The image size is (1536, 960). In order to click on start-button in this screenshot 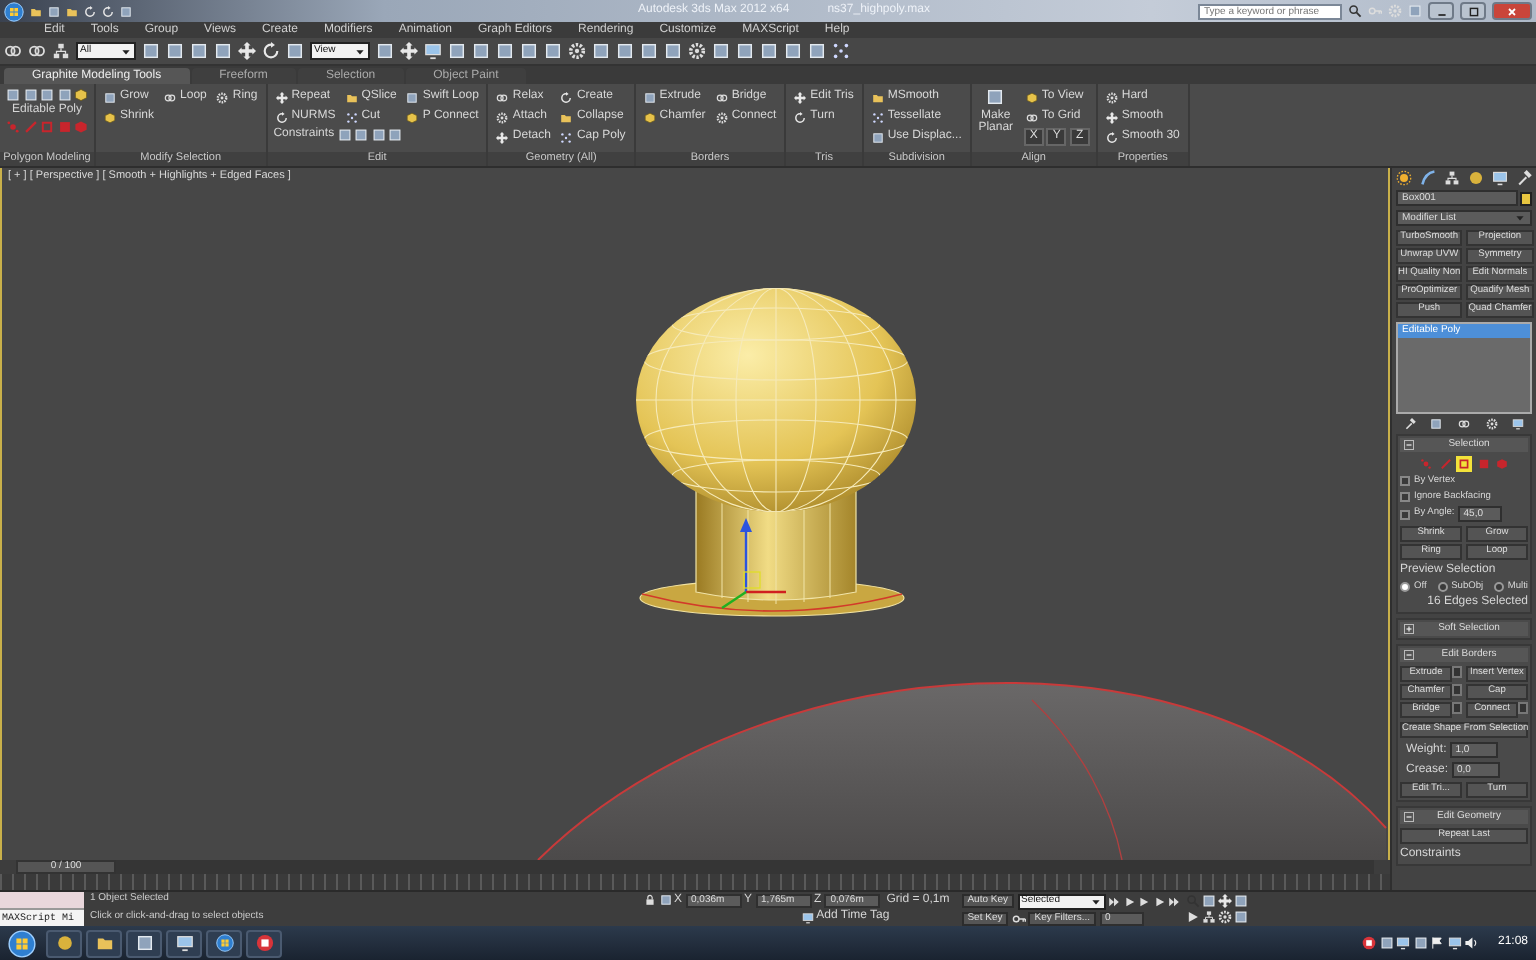, I will do `click(22, 943)`.